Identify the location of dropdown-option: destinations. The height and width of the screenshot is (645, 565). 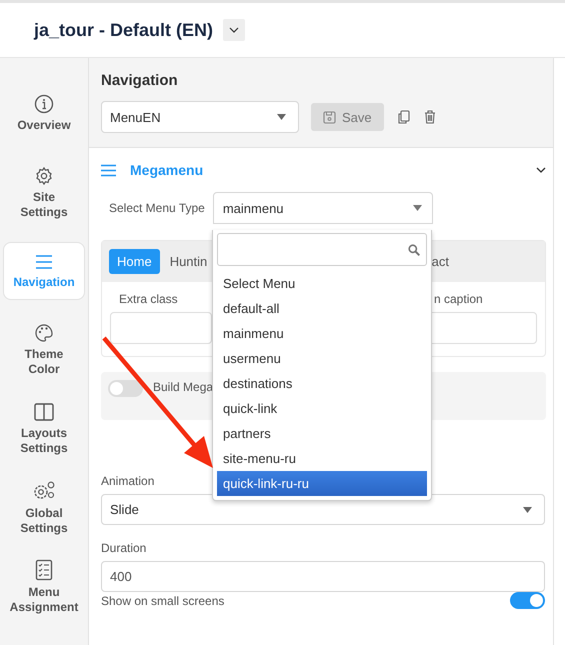
(322, 383).